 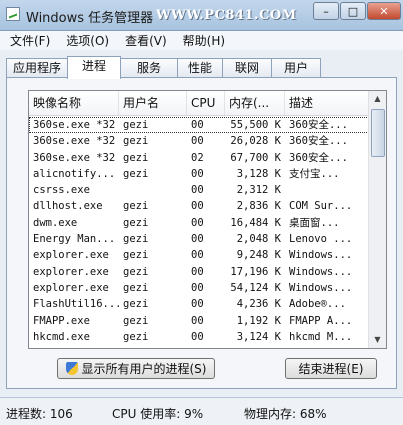 I want to click on process-memory: 16,484 K, so click(x=255, y=222).